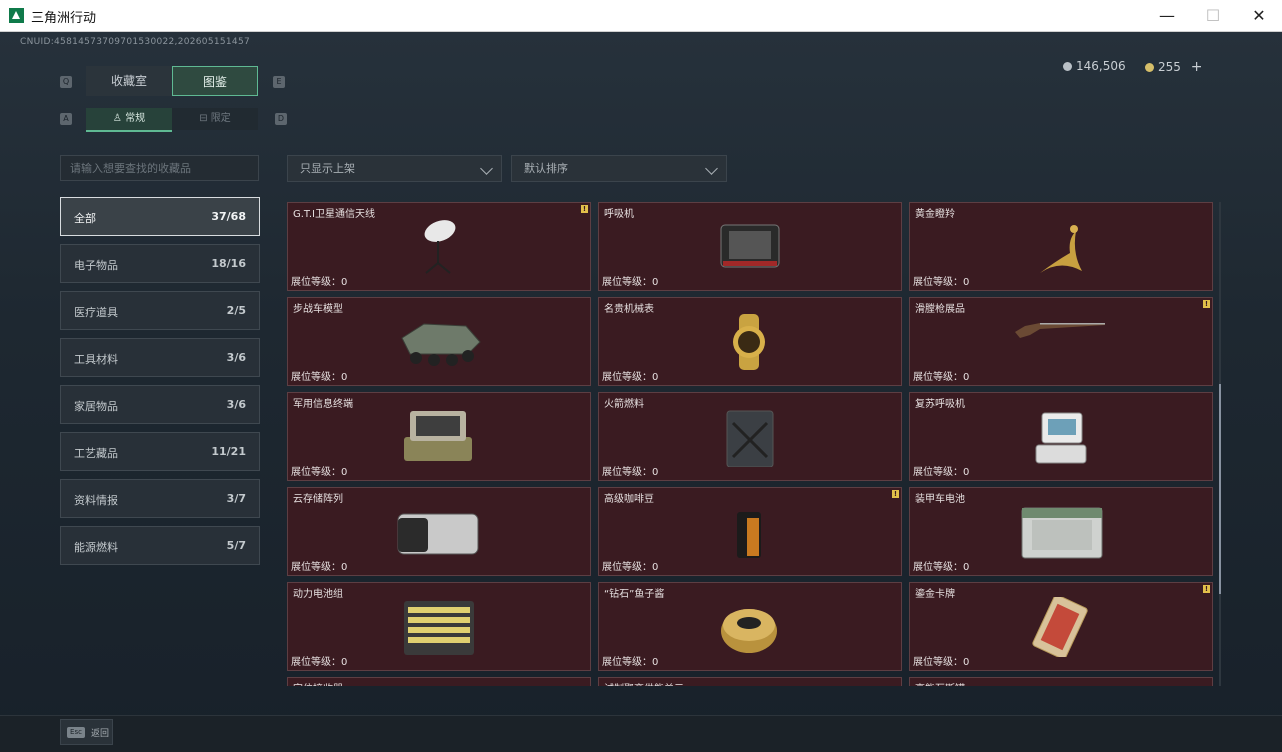 Image resolution: width=1282 pixels, height=752 pixels. What do you see at coordinates (228, 451) in the screenshot?
I see `category-count: 11/21` at bounding box center [228, 451].